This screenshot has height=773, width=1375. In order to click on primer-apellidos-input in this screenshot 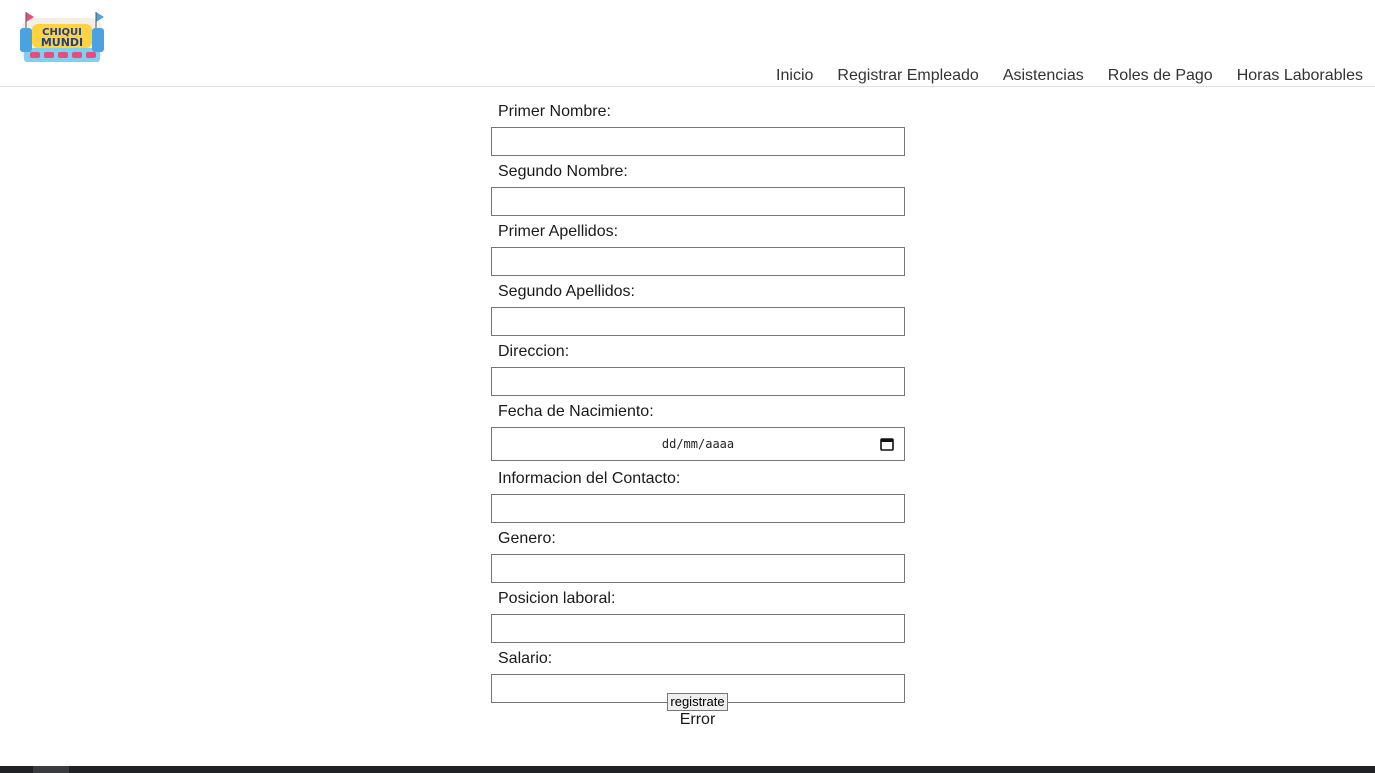, I will do `click(698, 261)`.